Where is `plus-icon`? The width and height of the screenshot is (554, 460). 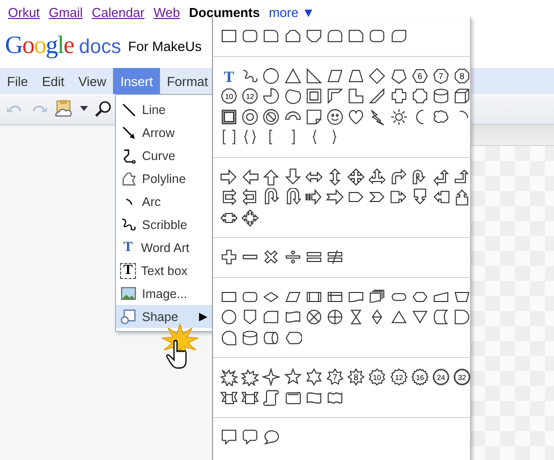
plus-icon is located at coordinates (229, 257).